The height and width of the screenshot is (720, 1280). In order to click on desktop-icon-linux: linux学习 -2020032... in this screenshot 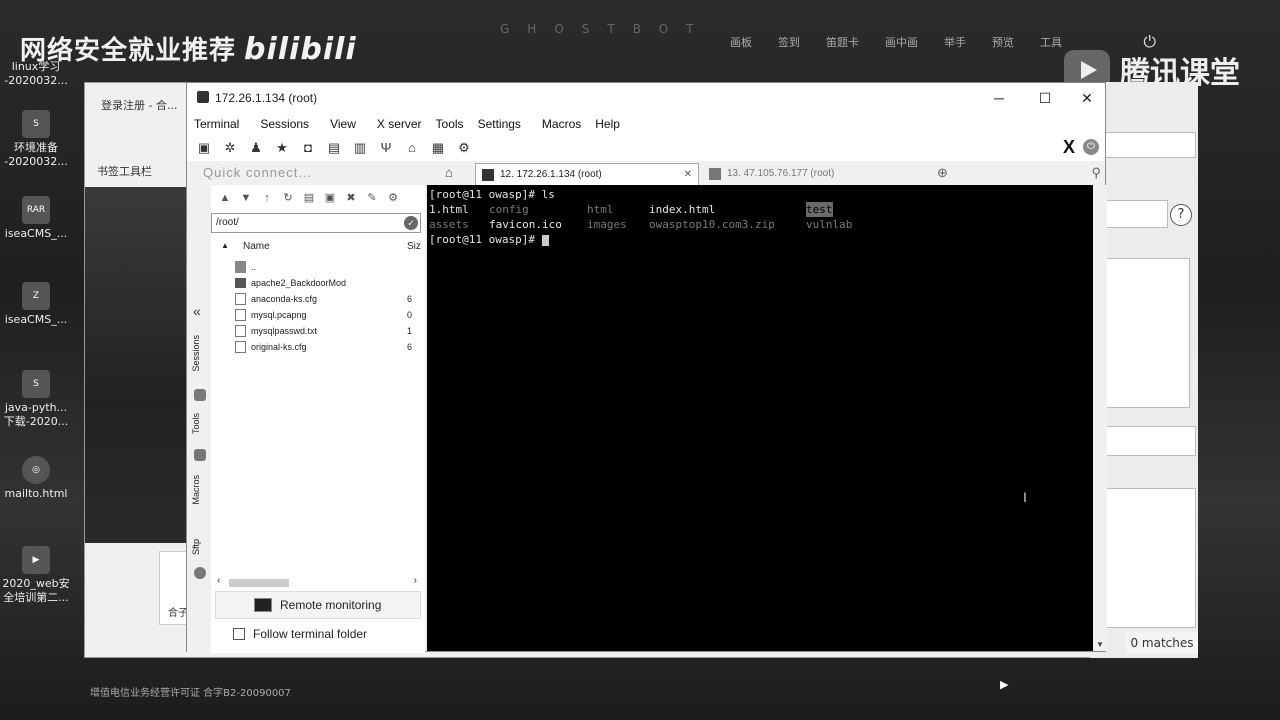, I will do `click(36, 74)`.